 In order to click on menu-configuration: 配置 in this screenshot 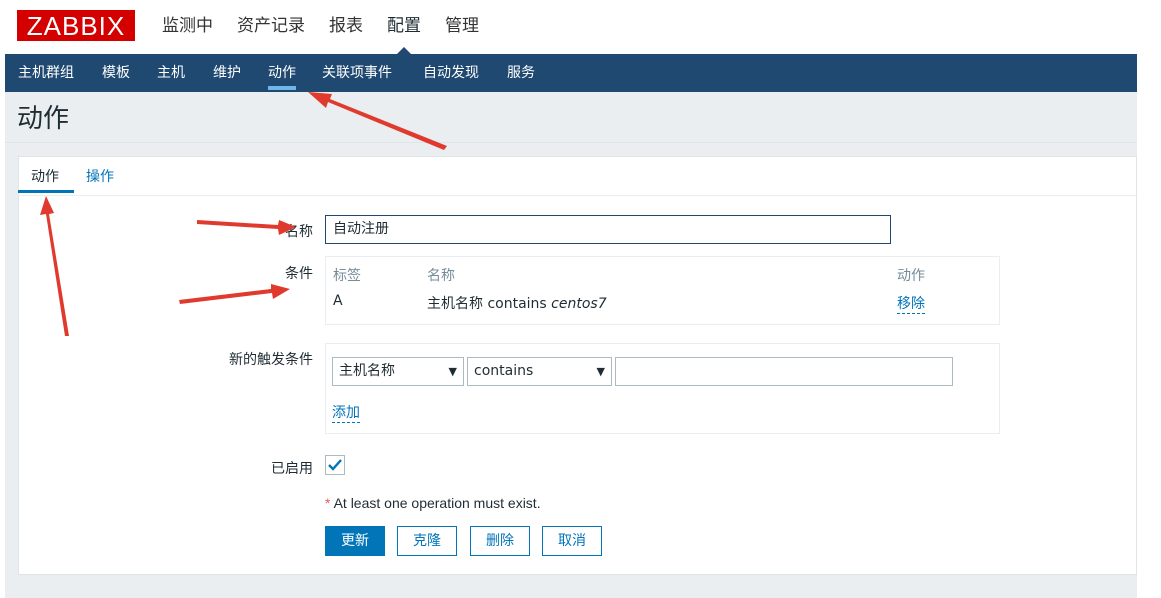, I will do `click(404, 34)`.